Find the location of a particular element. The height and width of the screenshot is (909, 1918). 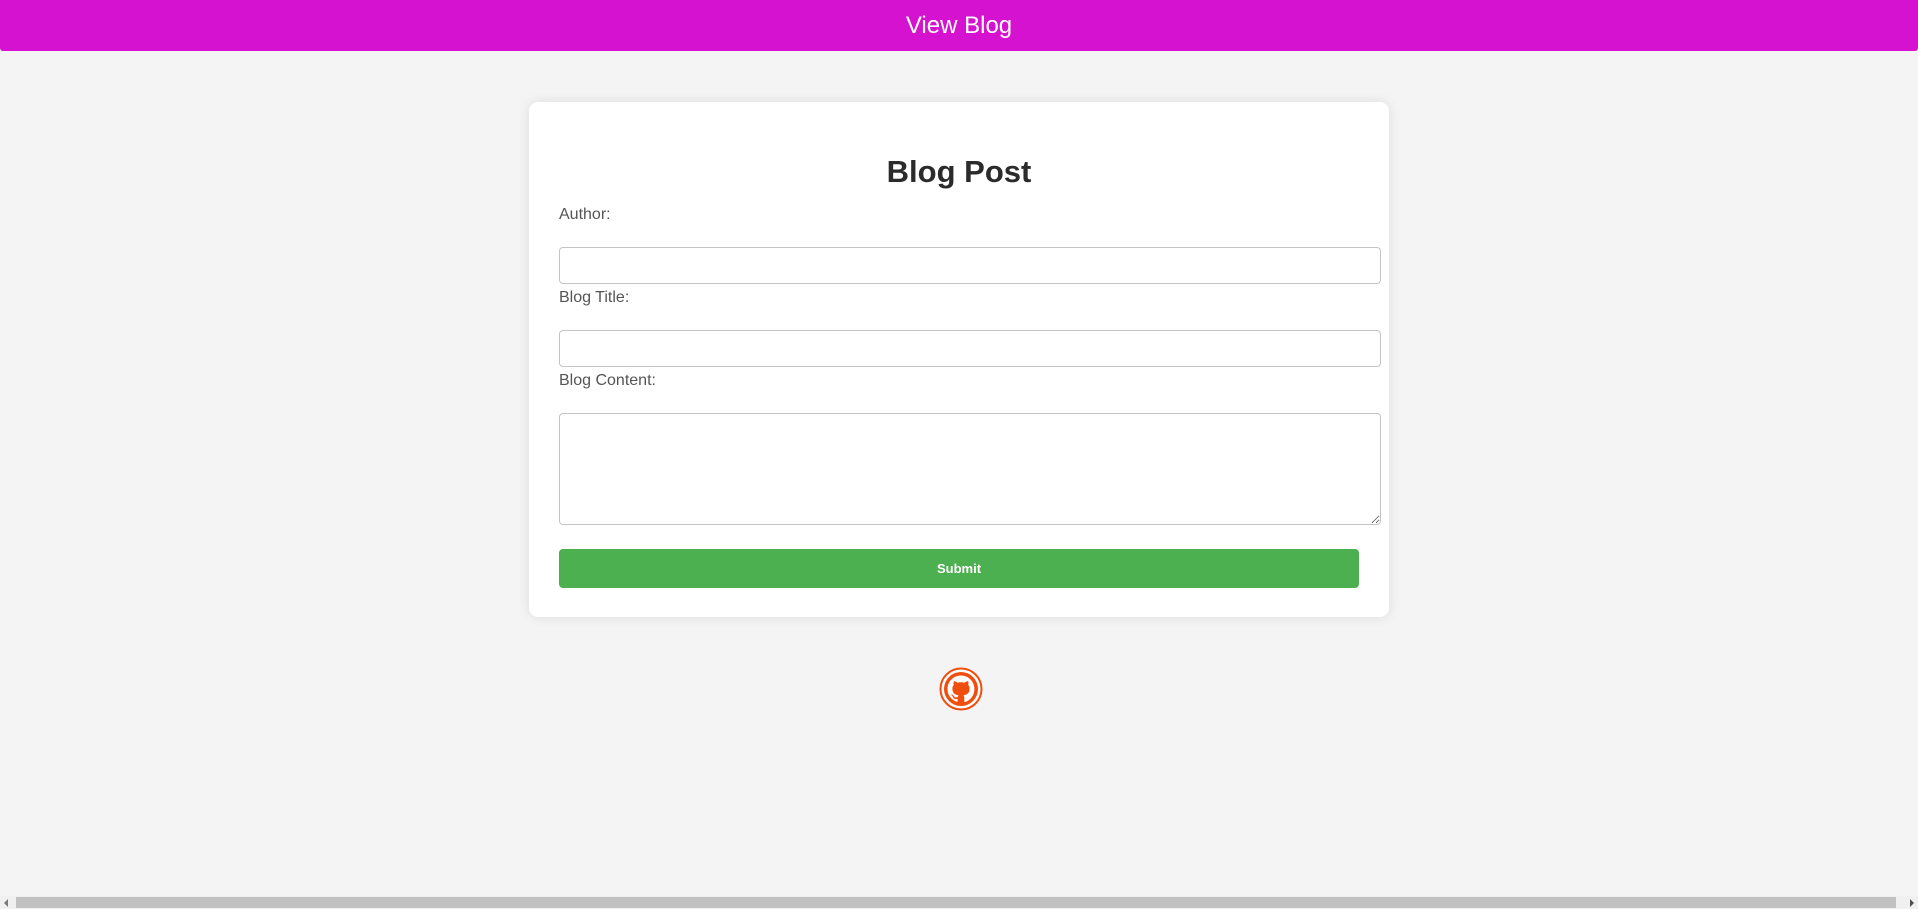

github-icon is located at coordinates (961, 689).